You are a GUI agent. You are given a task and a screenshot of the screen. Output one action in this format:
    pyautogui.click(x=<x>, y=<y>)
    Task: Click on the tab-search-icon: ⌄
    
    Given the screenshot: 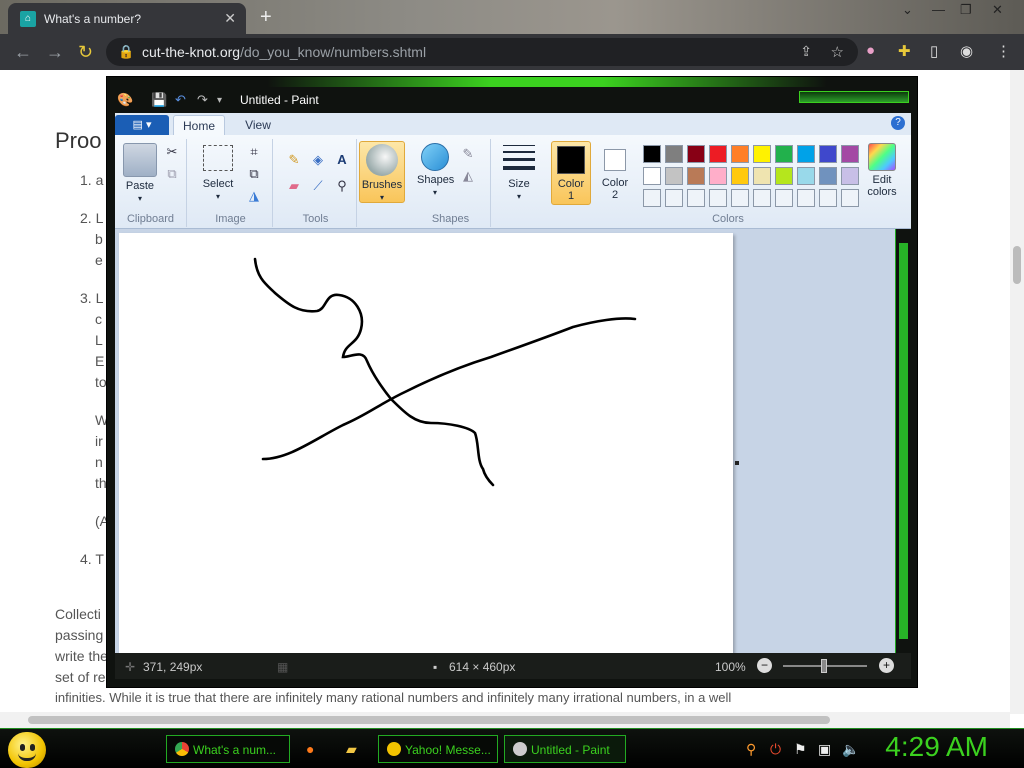 What is the action you would take?
    pyautogui.click(x=907, y=10)
    